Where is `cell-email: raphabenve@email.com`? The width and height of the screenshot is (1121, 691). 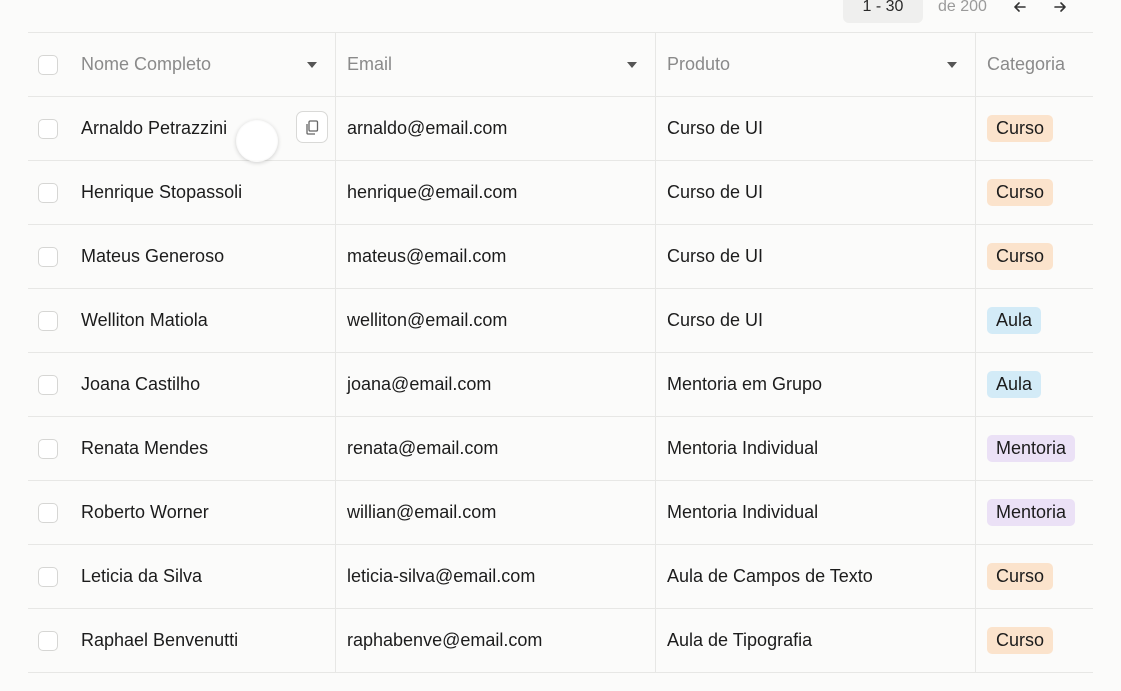 cell-email: raphabenve@email.com is located at coordinates (496, 640).